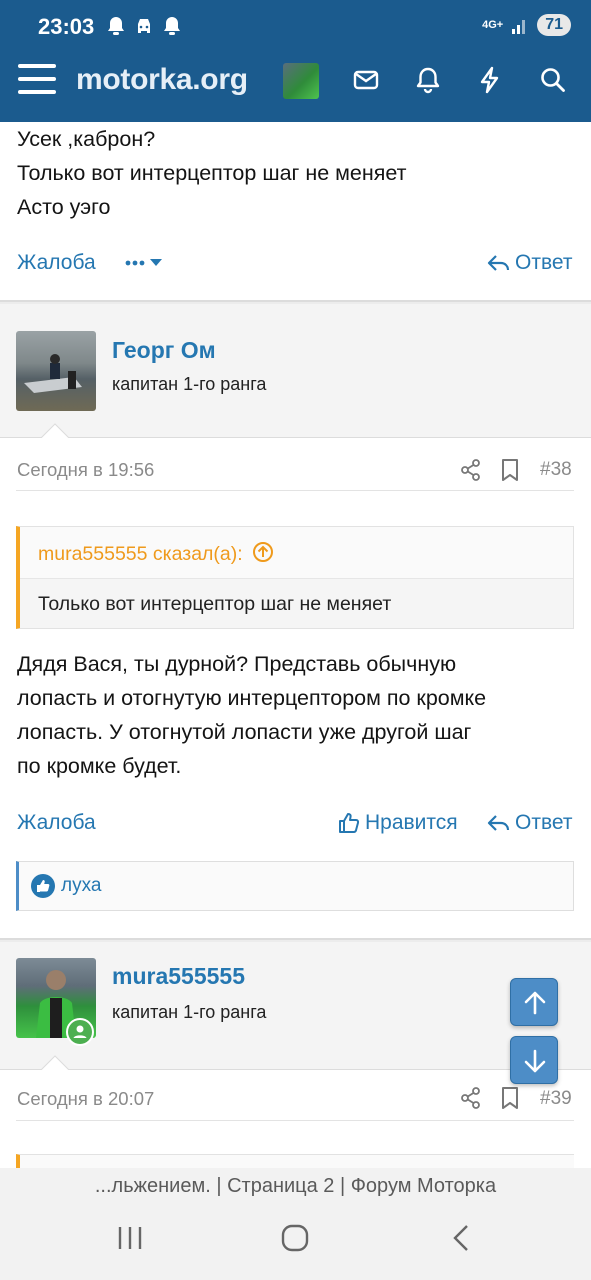 The image size is (591, 1280). Describe the element at coordinates (462, 1238) in the screenshot. I see `back-icon` at that location.